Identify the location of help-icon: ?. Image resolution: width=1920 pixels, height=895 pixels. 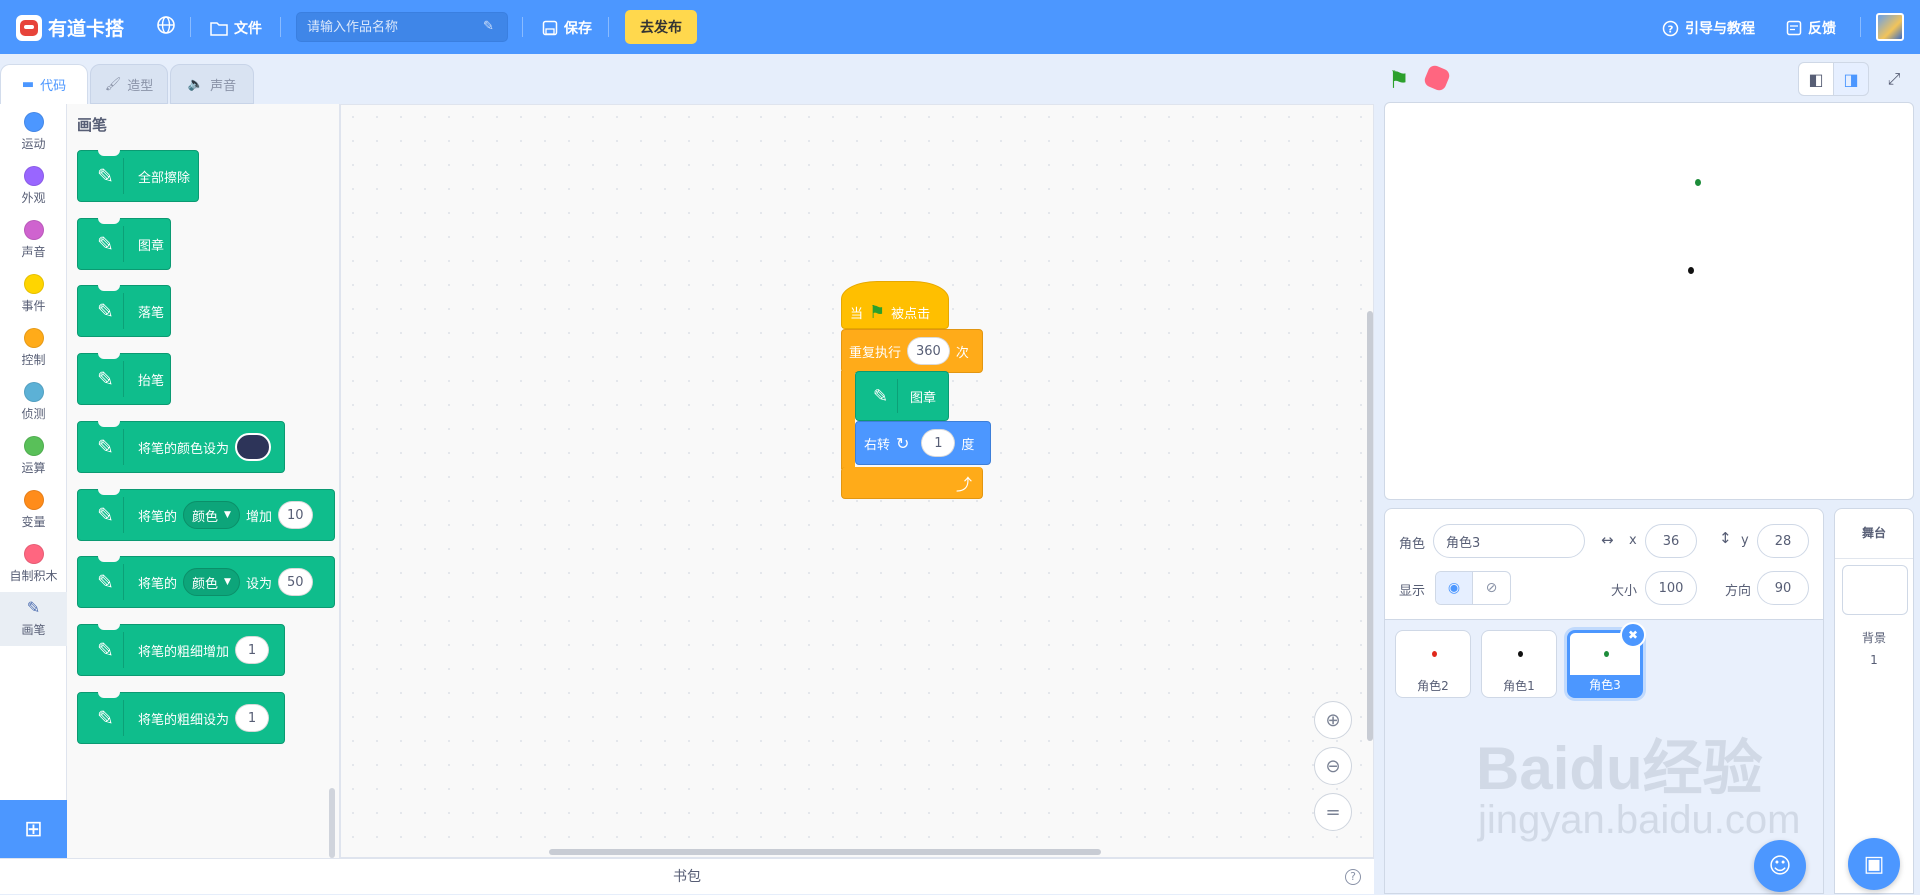
(1353, 877).